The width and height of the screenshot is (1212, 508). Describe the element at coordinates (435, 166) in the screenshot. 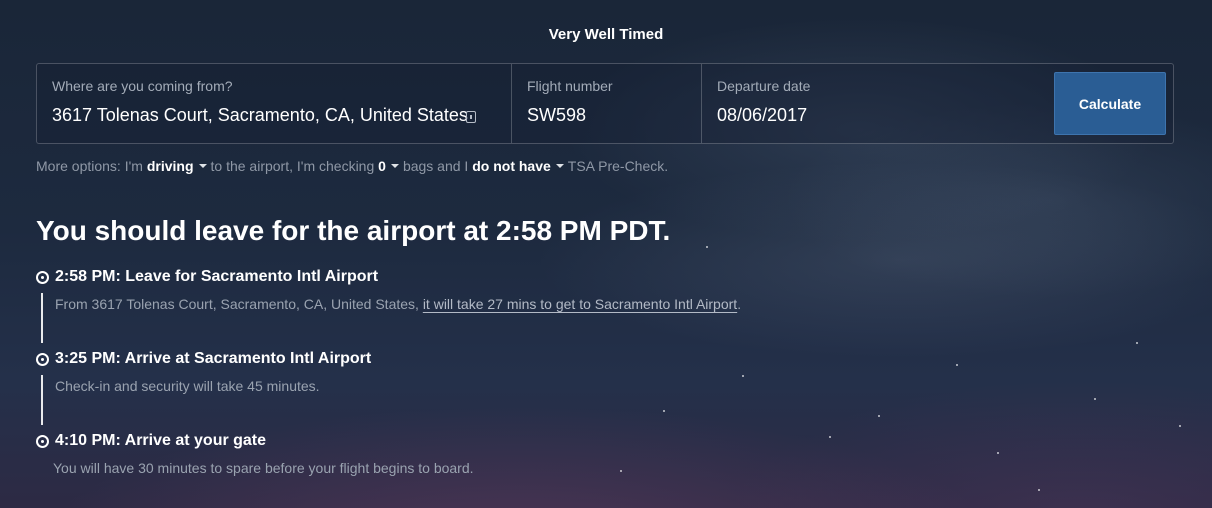

I see `options-middle-2: bags and I` at that location.